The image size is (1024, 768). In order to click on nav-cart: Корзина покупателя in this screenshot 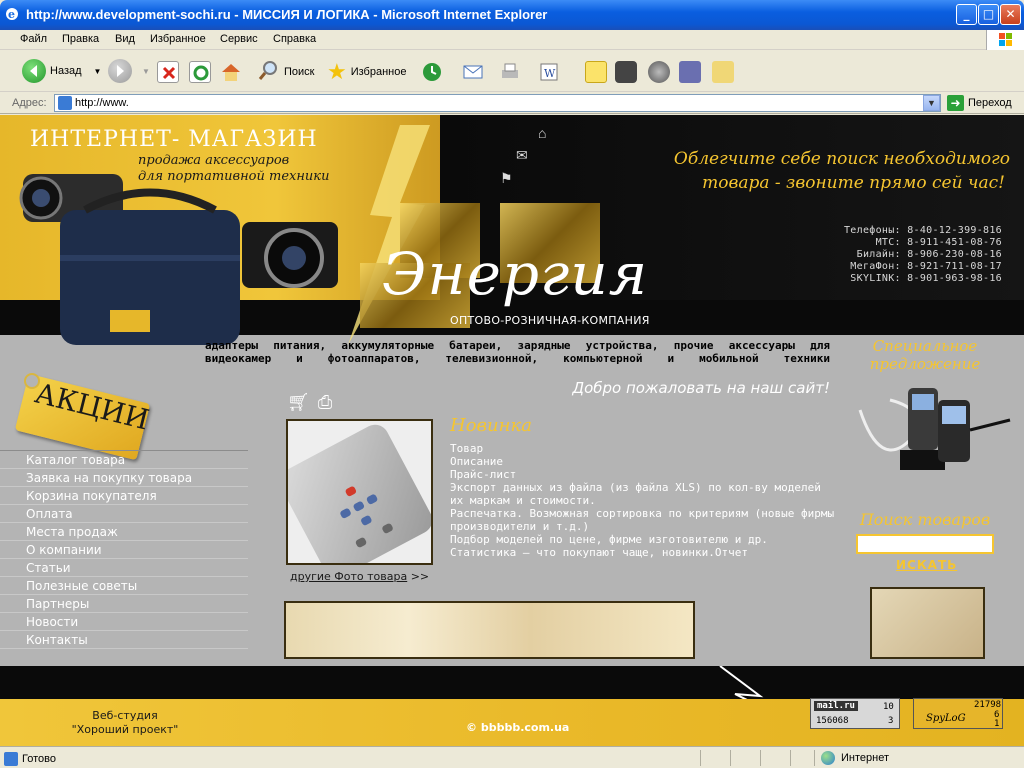, I will do `click(124, 496)`.